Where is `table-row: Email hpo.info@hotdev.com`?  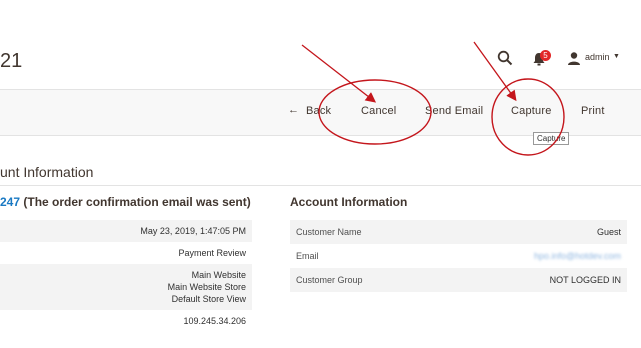 table-row: Email hpo.info@hotdev.com is located at coordinates (458, 256).